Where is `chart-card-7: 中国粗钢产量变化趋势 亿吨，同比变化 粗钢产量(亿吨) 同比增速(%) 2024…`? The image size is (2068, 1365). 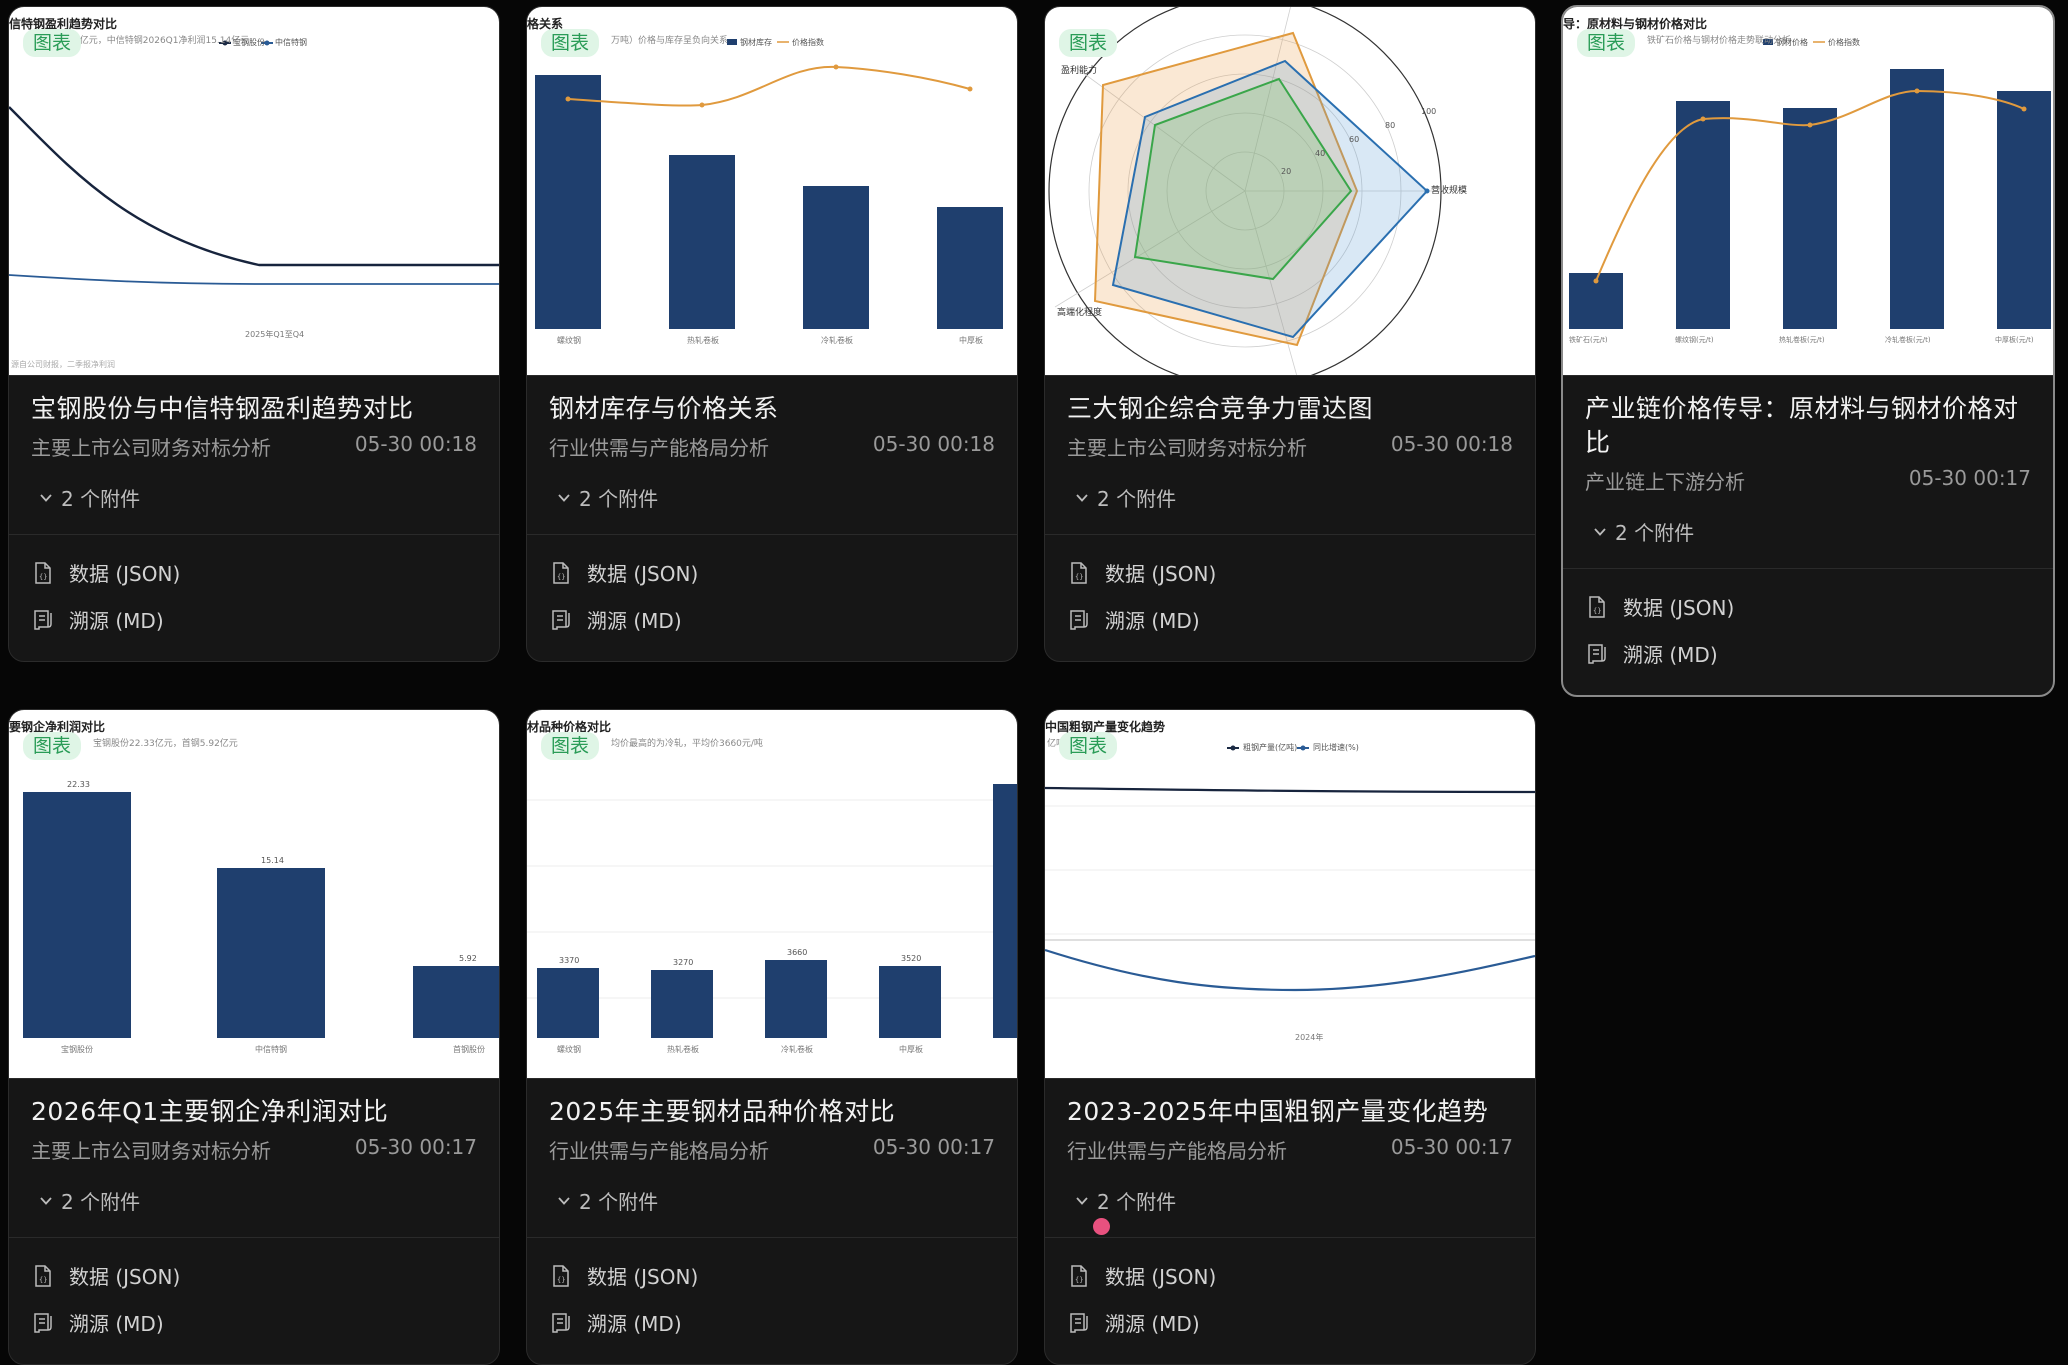 chart-card-7: 中国粗钢产量变化趋势 亿吨，同比变化 粗钢产量(亿吨) 同比增速(%) 2024… is located at coordinates (1290, 1037).